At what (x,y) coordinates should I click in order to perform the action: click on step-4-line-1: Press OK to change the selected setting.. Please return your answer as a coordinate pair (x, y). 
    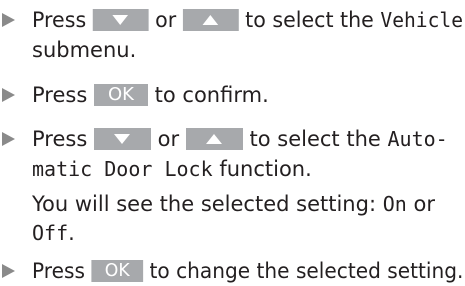
    Looking at the image, I should click on (232, 271).